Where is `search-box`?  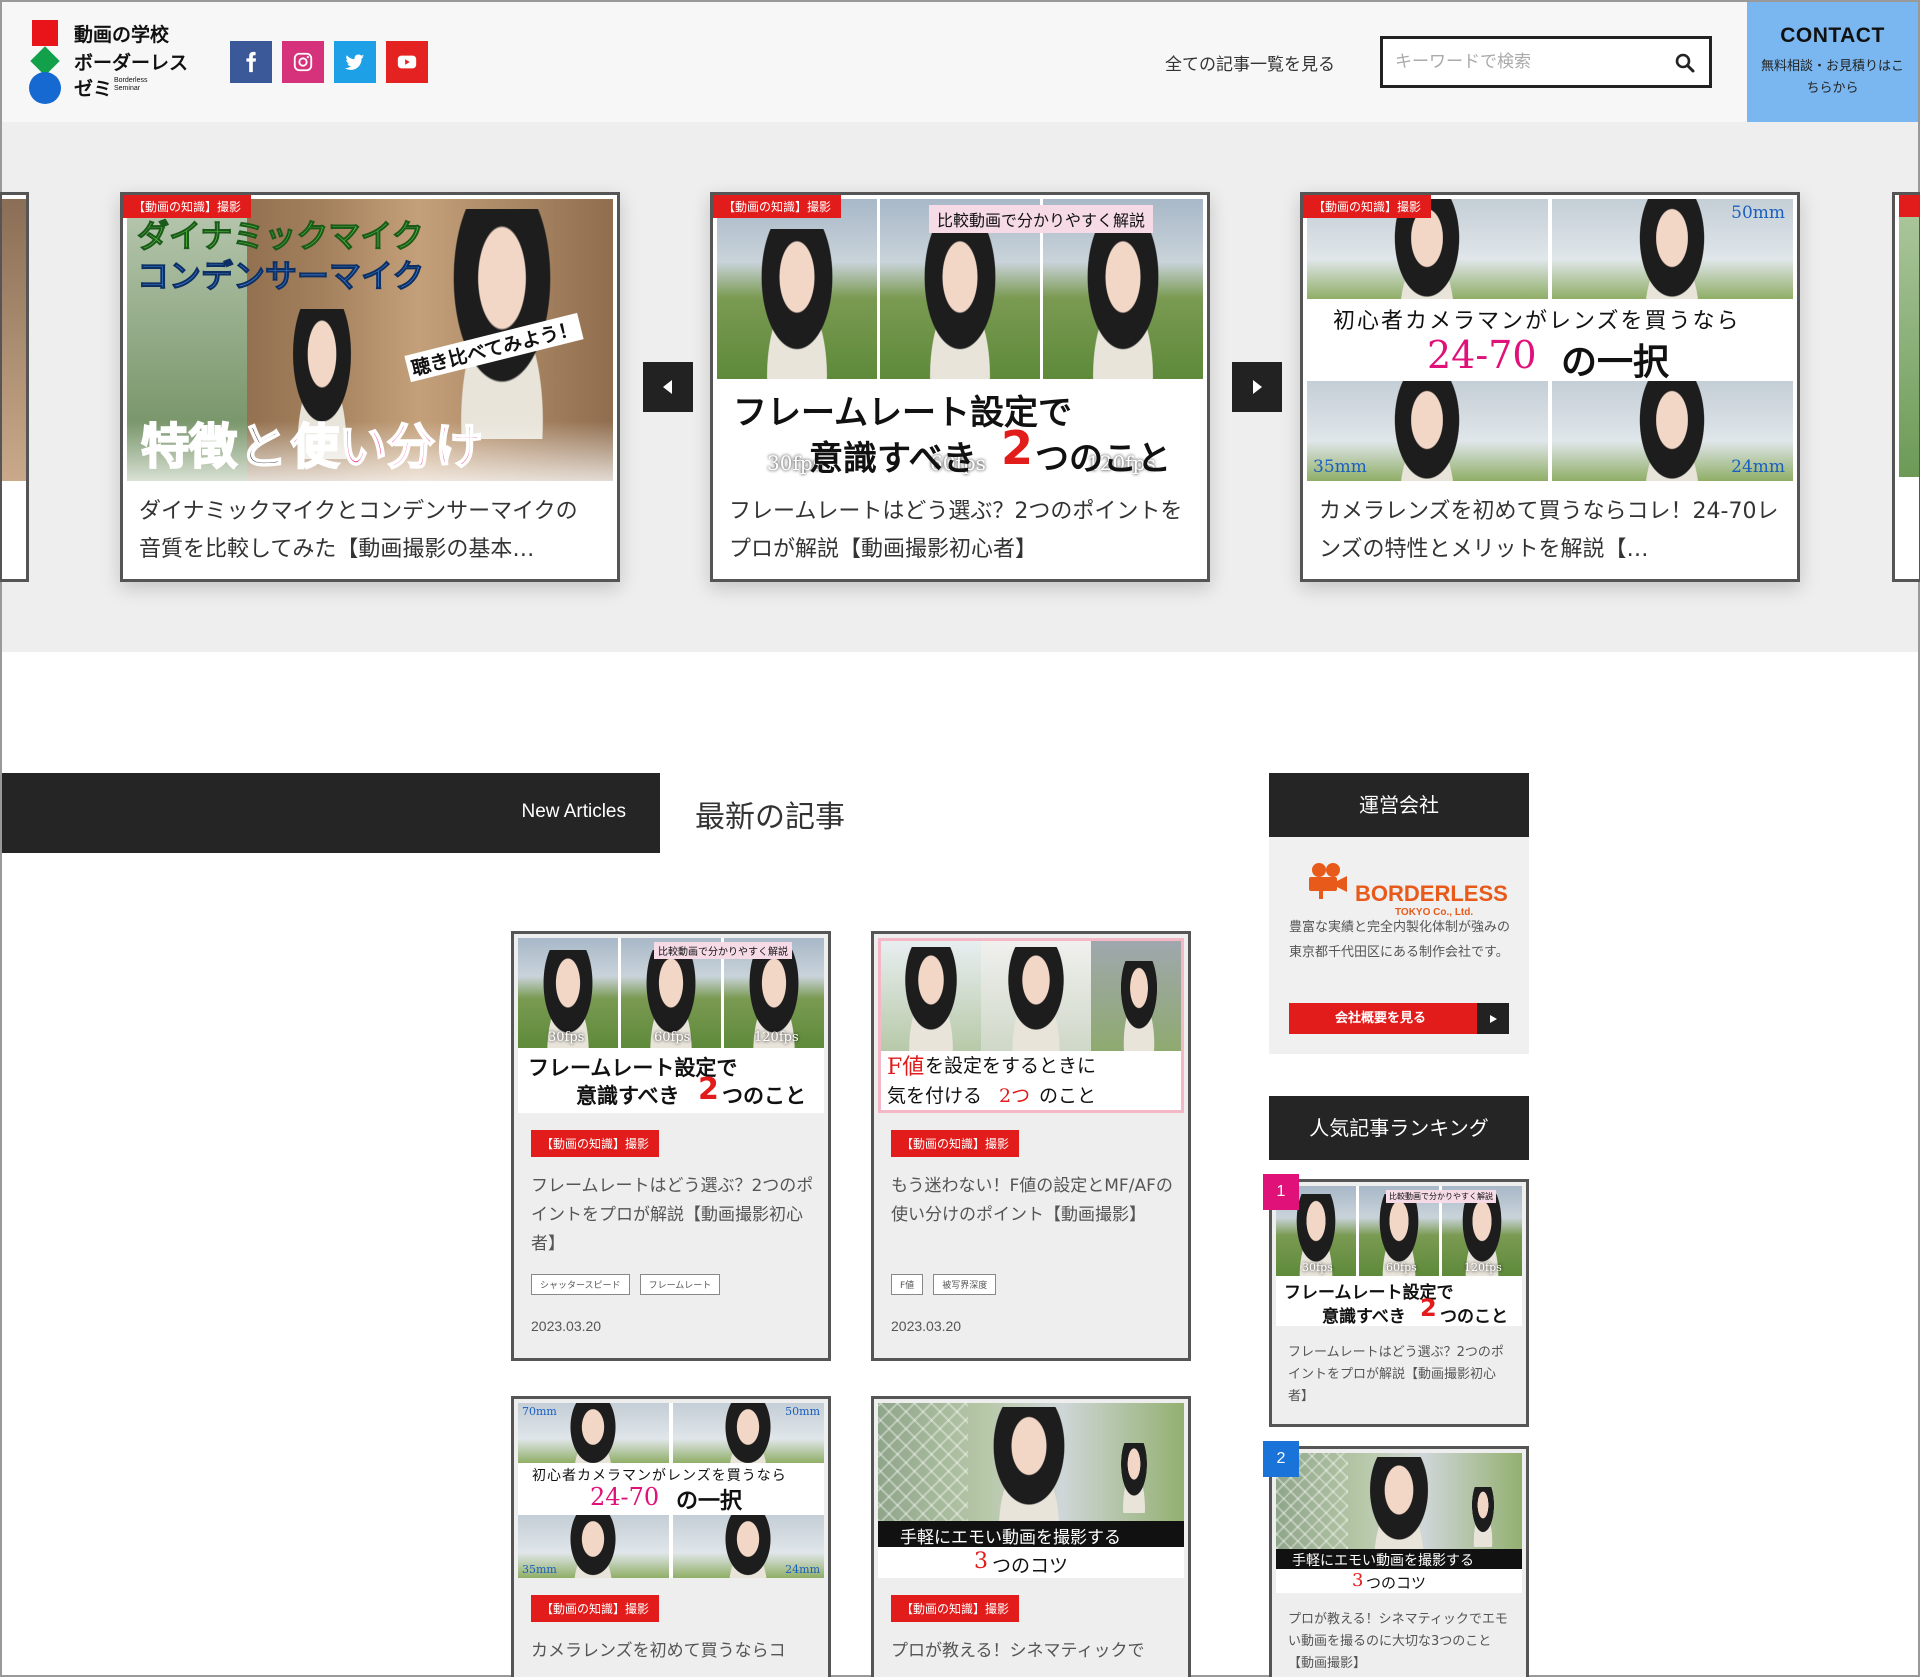 search-box is located at coordinates (1546, 62).